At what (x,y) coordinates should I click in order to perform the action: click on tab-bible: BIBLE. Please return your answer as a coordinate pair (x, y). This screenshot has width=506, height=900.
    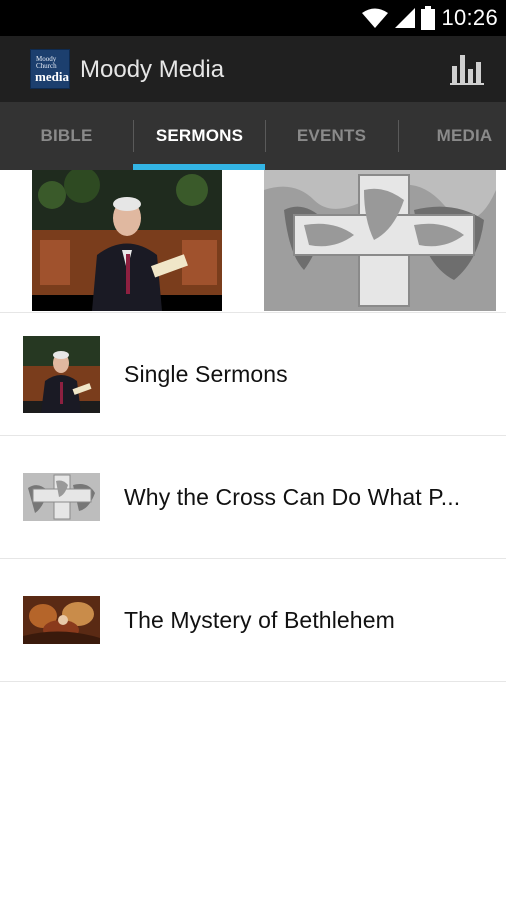
    Looking at the image, I should click on (66, 136).